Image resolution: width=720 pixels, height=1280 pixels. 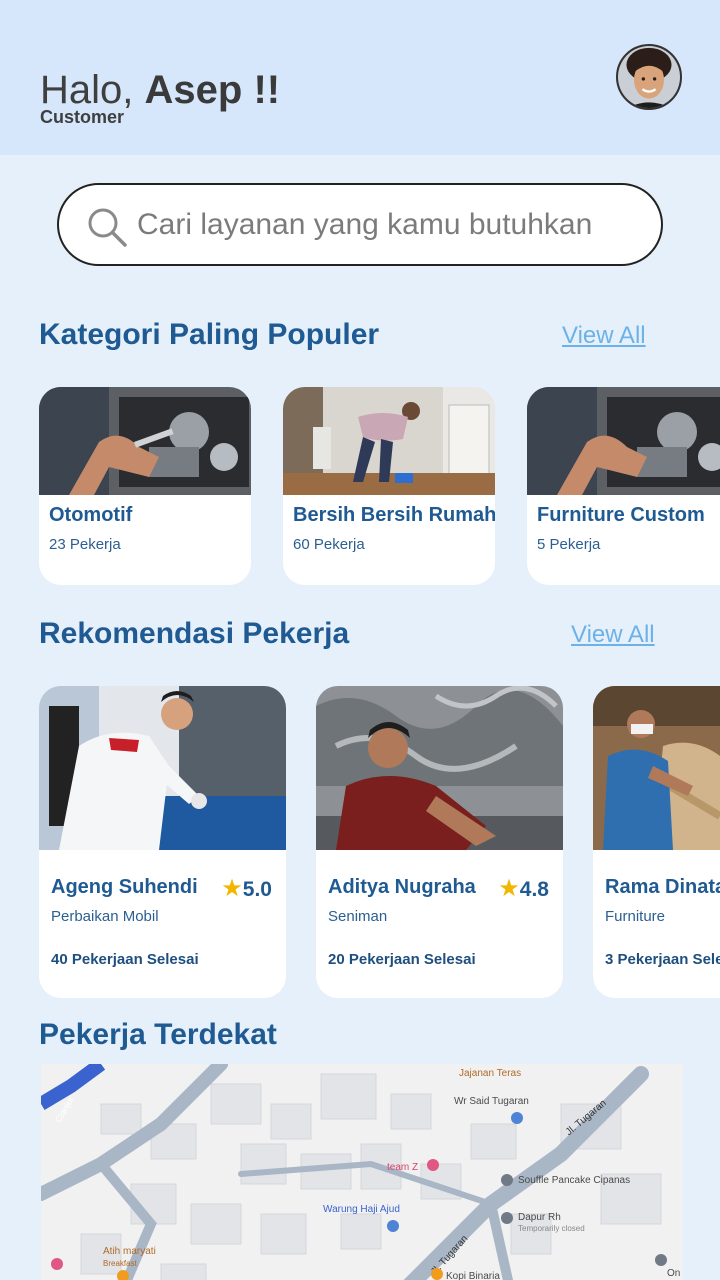 I want to click on category-card-otomotif: Otomotif 23 Pekerja, so click(x=145, y=486).